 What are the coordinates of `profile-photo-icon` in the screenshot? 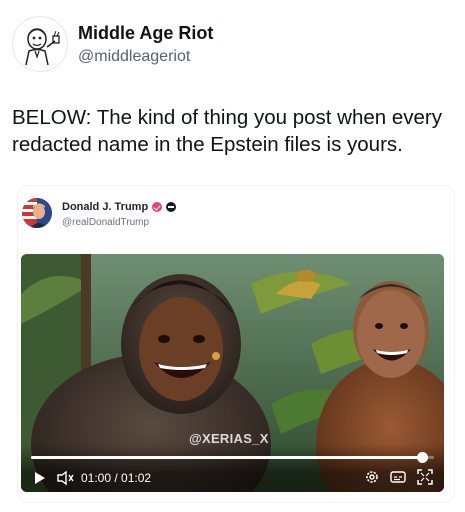 It's located at (37, 213).